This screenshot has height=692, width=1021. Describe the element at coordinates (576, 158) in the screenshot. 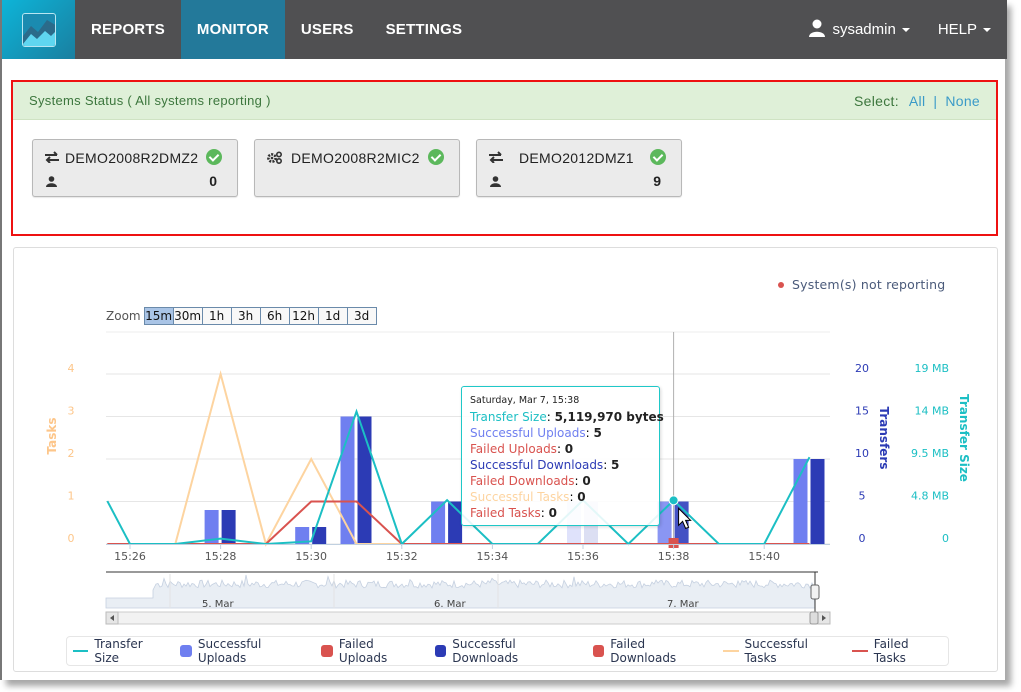

I see `system-name: DEMO2012DMZ1` at that location.